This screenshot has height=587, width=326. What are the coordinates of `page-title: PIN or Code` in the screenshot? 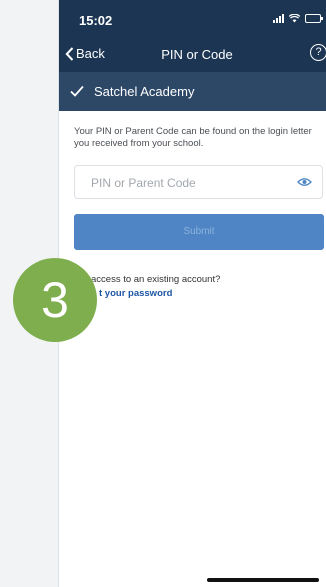 It's located at (197, 54).